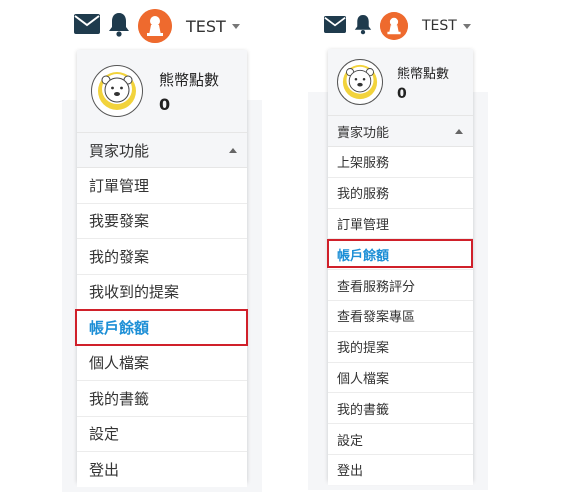 The image size is (585, 496). I want to click on section-label: 賣家功能, so click(363, 133).